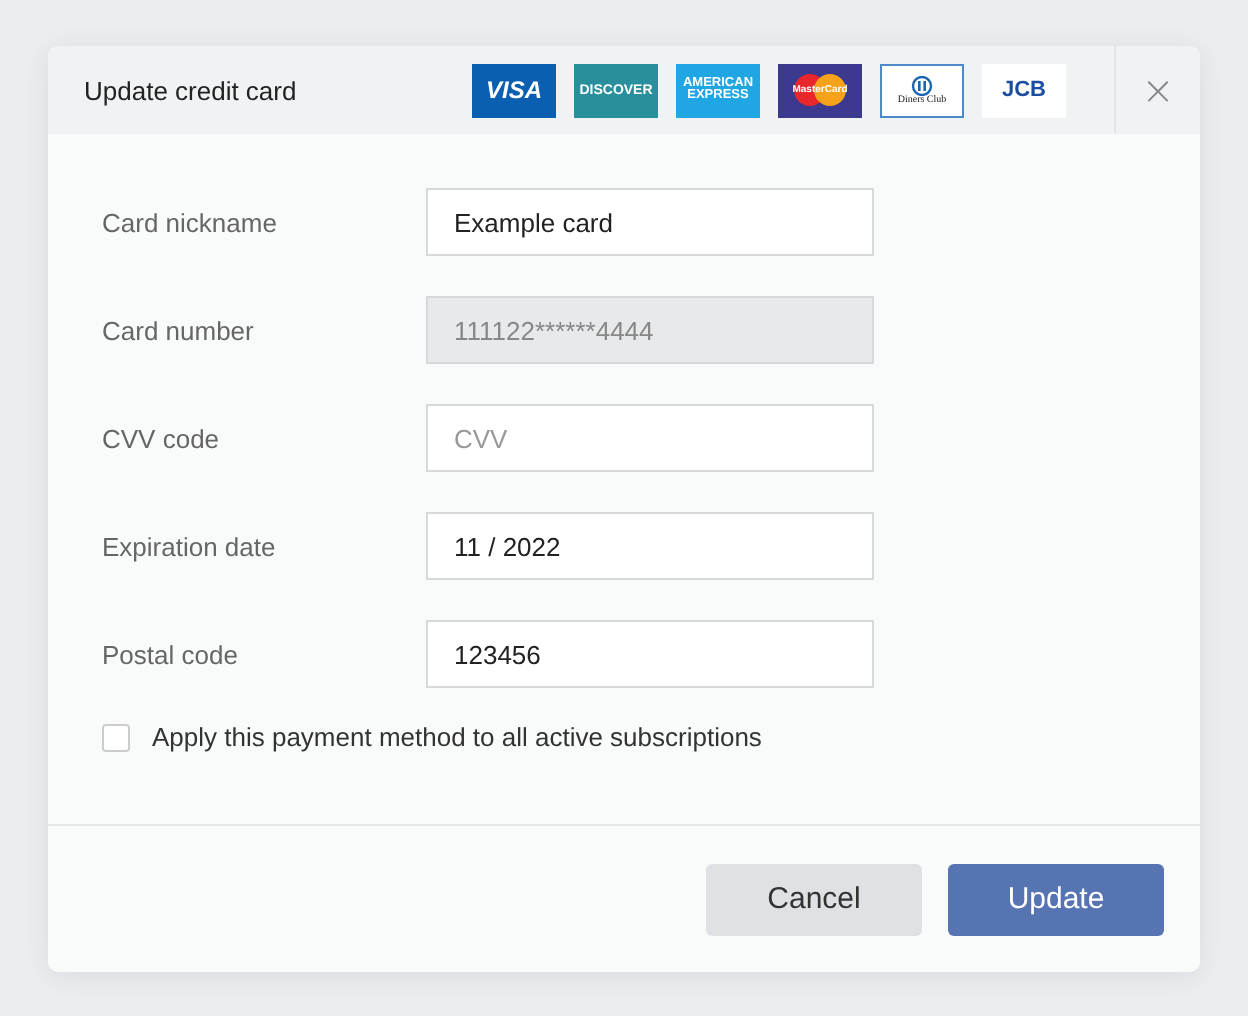 The width and height of the screenshot is (1248, 1016). Describe the element at coordinates (179, 330) in the screenshot. I see `field-label: Card number` at that location.